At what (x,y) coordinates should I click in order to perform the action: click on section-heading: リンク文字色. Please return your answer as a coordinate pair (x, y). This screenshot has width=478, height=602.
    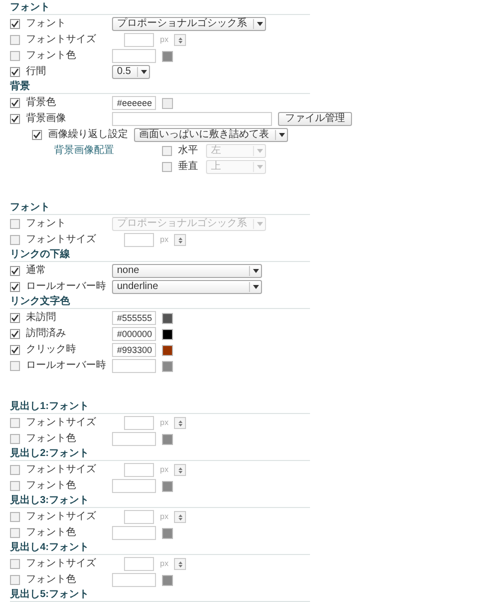
    Looking at the image, I should click on (40, 301).